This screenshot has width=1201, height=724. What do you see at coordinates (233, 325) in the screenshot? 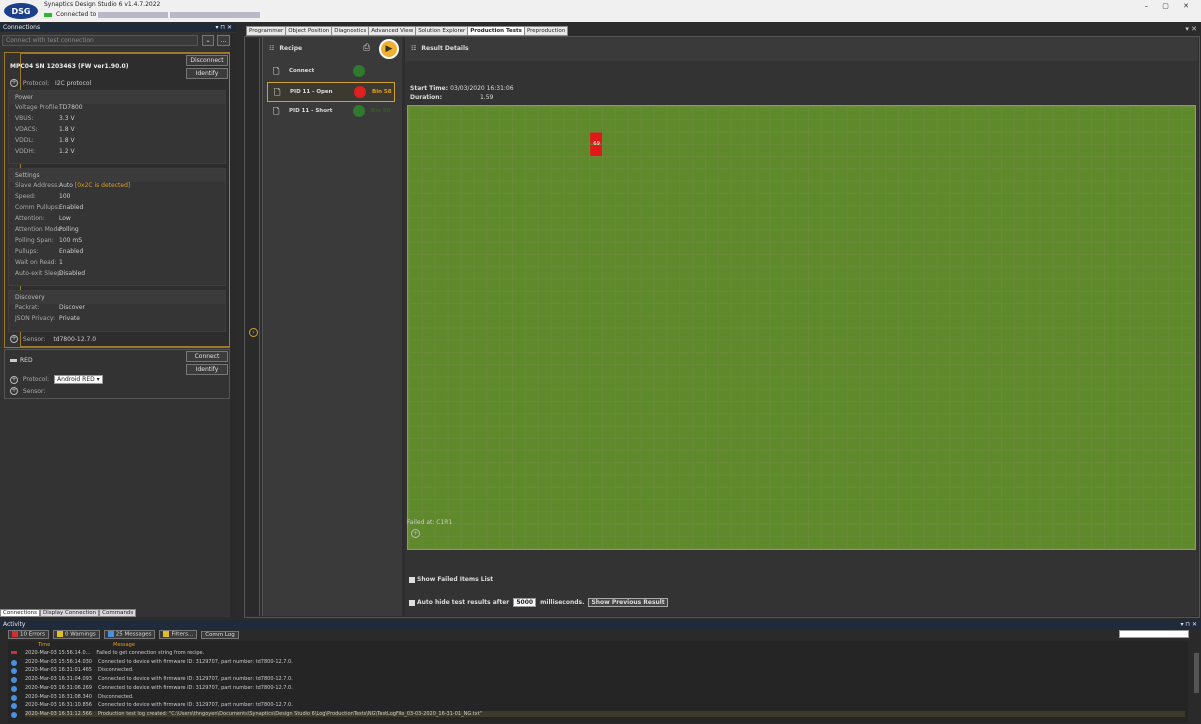
I see `scrollbar` at bounding box center [233, 325].